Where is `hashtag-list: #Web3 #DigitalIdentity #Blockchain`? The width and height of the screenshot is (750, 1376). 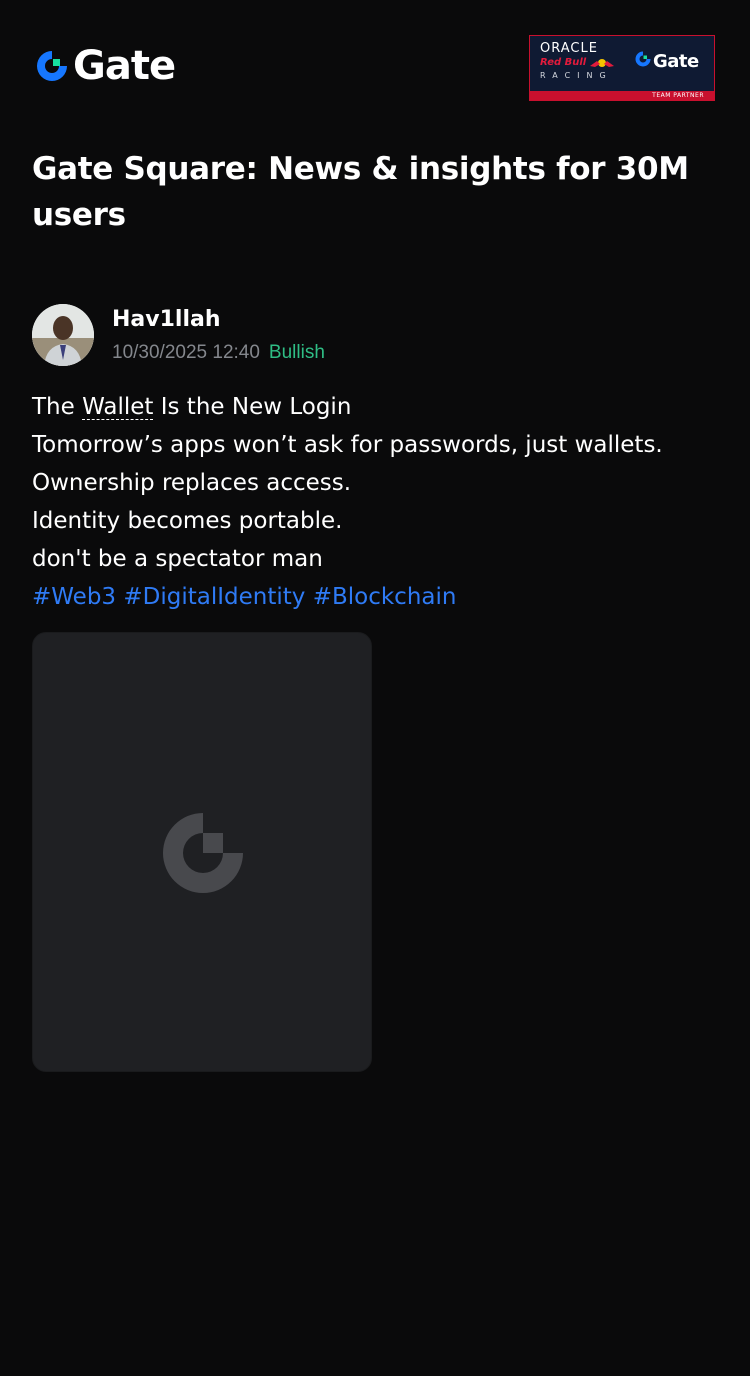 hashtag-list: #Web3 #DigitalIdentity #Blockchain is located at coordinates (375, 597).